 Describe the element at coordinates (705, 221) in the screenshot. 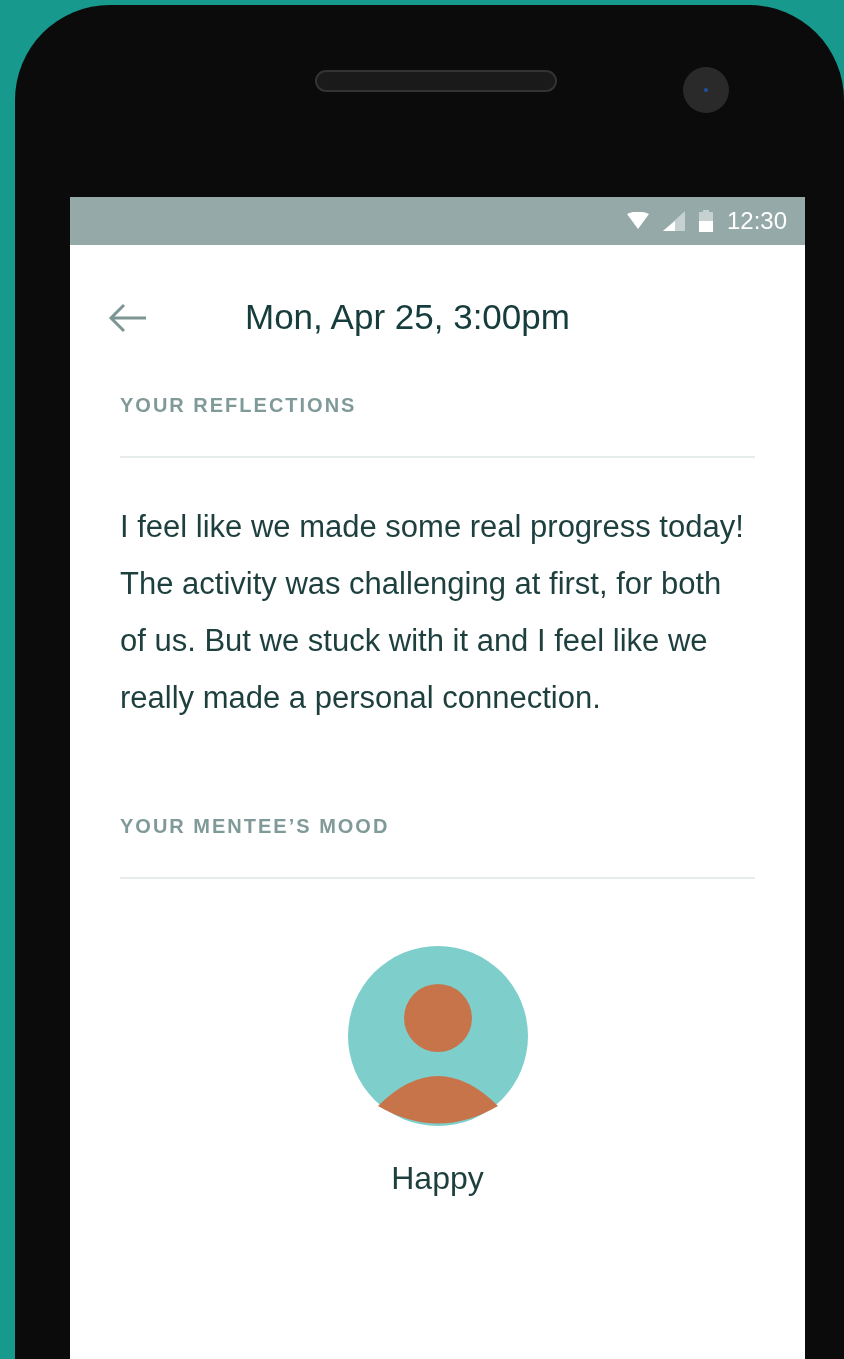

I see `battery-icon` at that location.